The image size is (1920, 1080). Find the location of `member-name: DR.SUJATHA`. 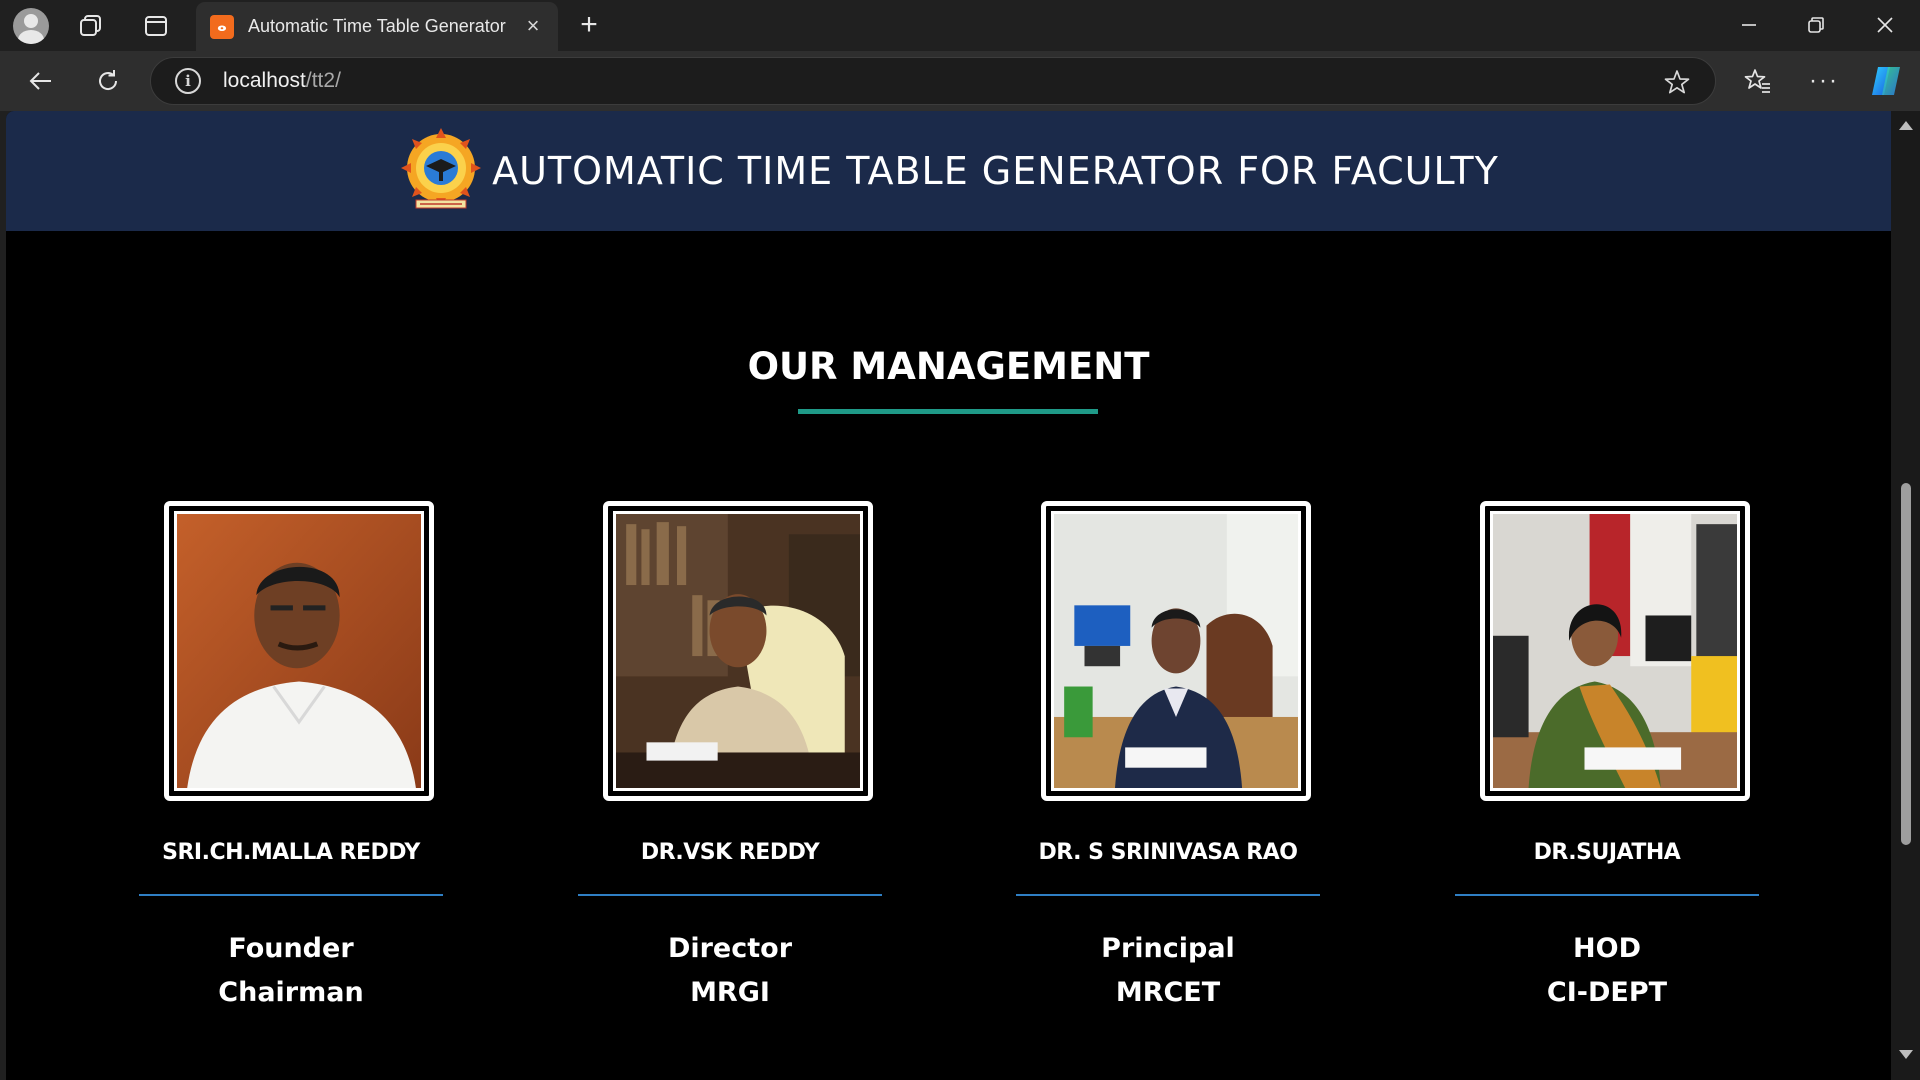

member-name: DR.SUJATHA is located at coordinates (1607, 852).